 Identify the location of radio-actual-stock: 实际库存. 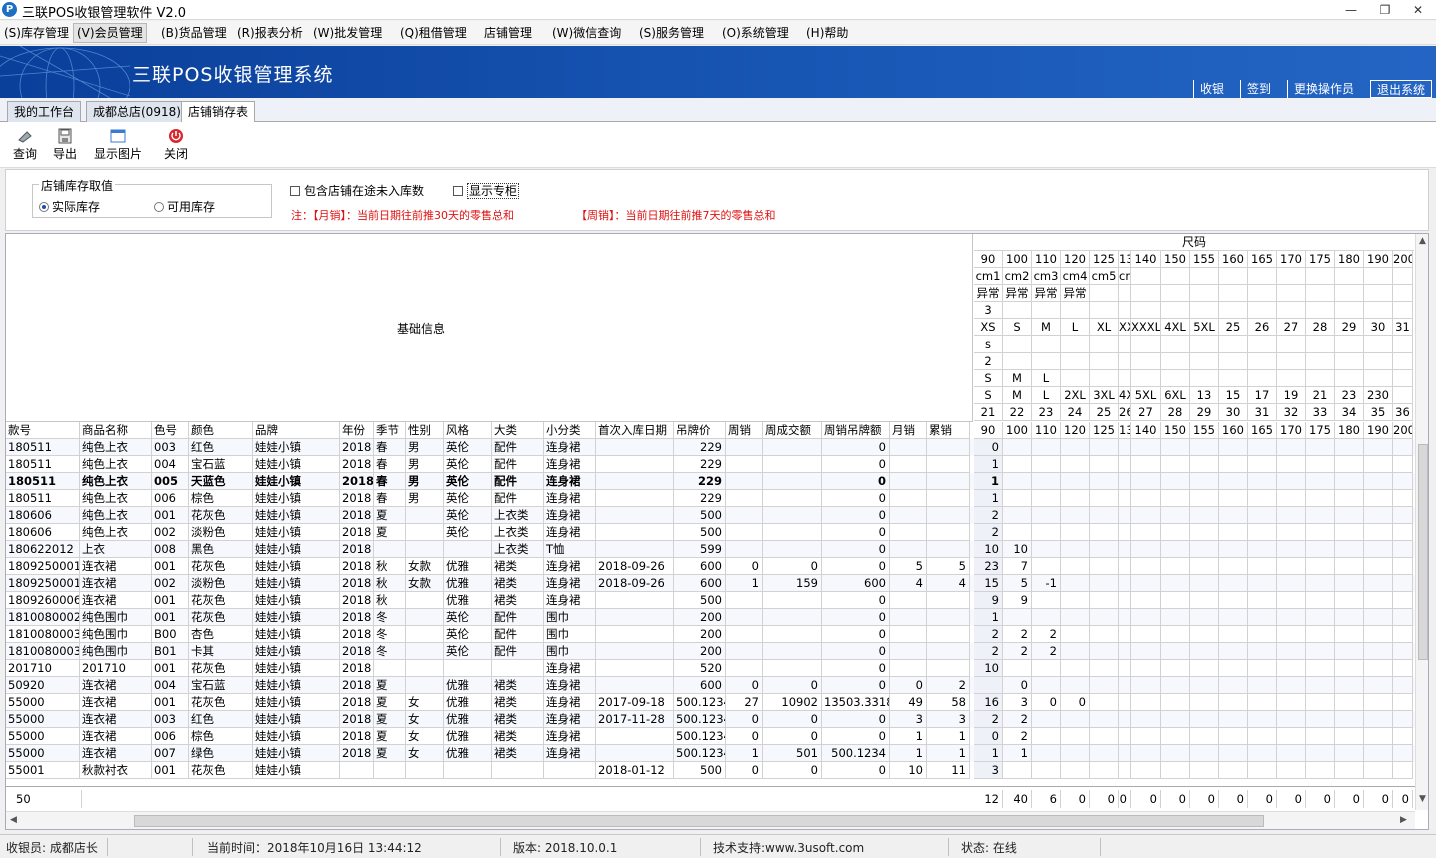
(69, 206).